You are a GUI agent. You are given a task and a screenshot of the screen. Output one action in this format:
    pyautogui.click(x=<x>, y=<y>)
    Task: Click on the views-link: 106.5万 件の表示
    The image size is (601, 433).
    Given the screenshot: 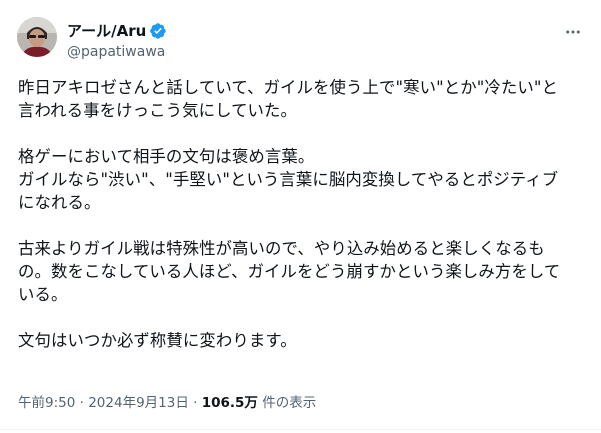 What is the action you would take?
    pyautogui.click(x=259, y=403)
    